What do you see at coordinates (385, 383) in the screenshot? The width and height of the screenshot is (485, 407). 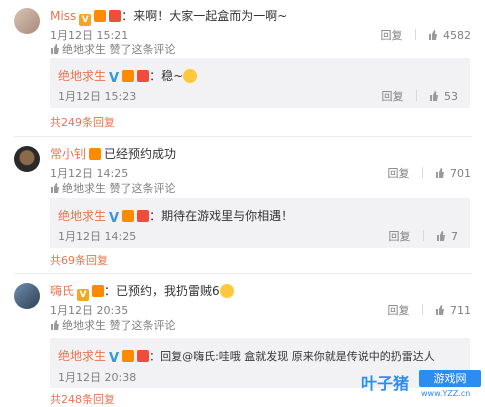 I see `watermark-logo-text: 叶子猪` at bounding box center [385, 383].